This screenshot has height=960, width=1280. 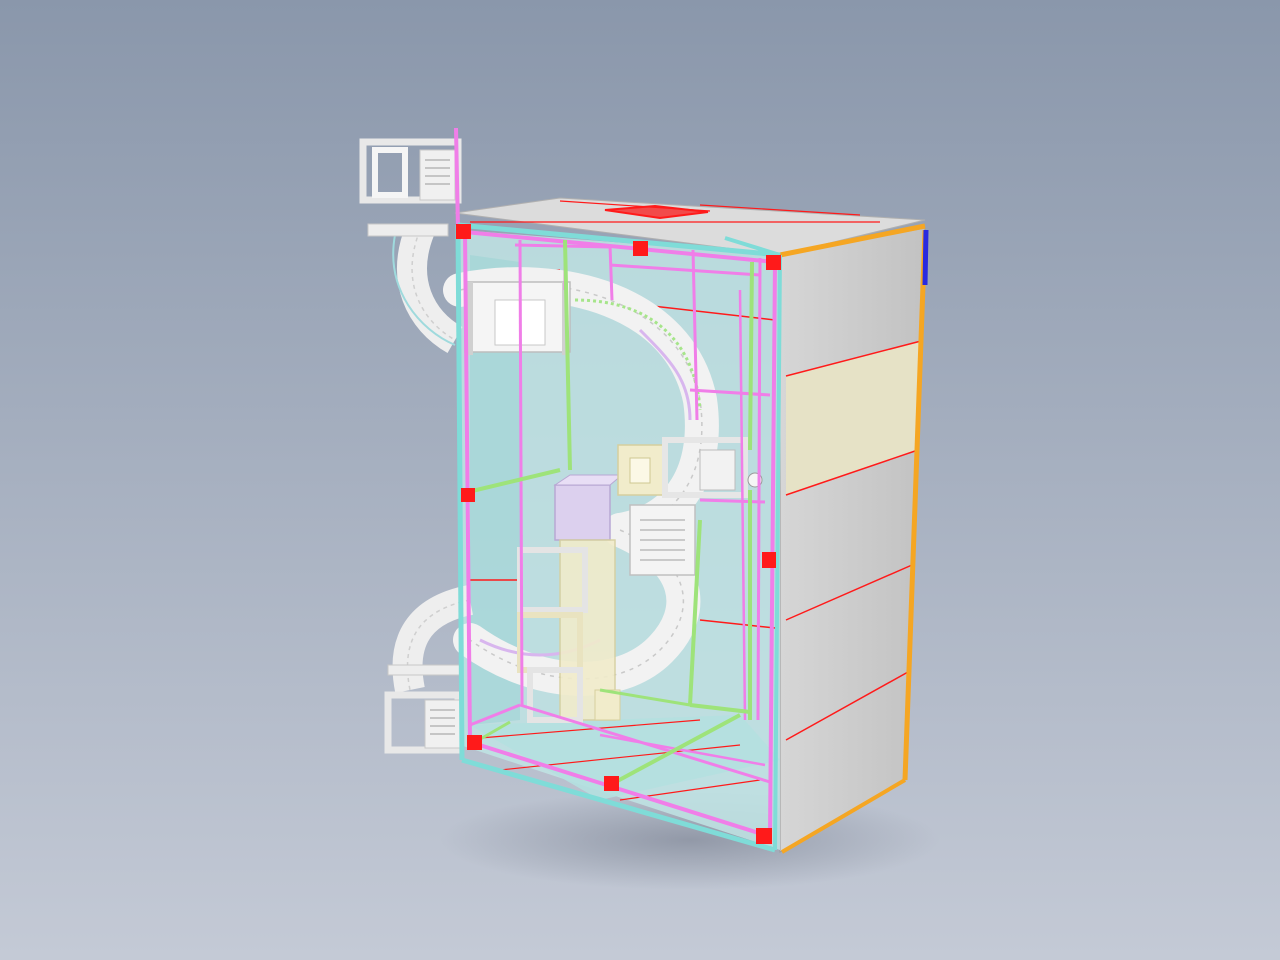 I want to click on corner-block-mid-right, so click(x=769, y=560).